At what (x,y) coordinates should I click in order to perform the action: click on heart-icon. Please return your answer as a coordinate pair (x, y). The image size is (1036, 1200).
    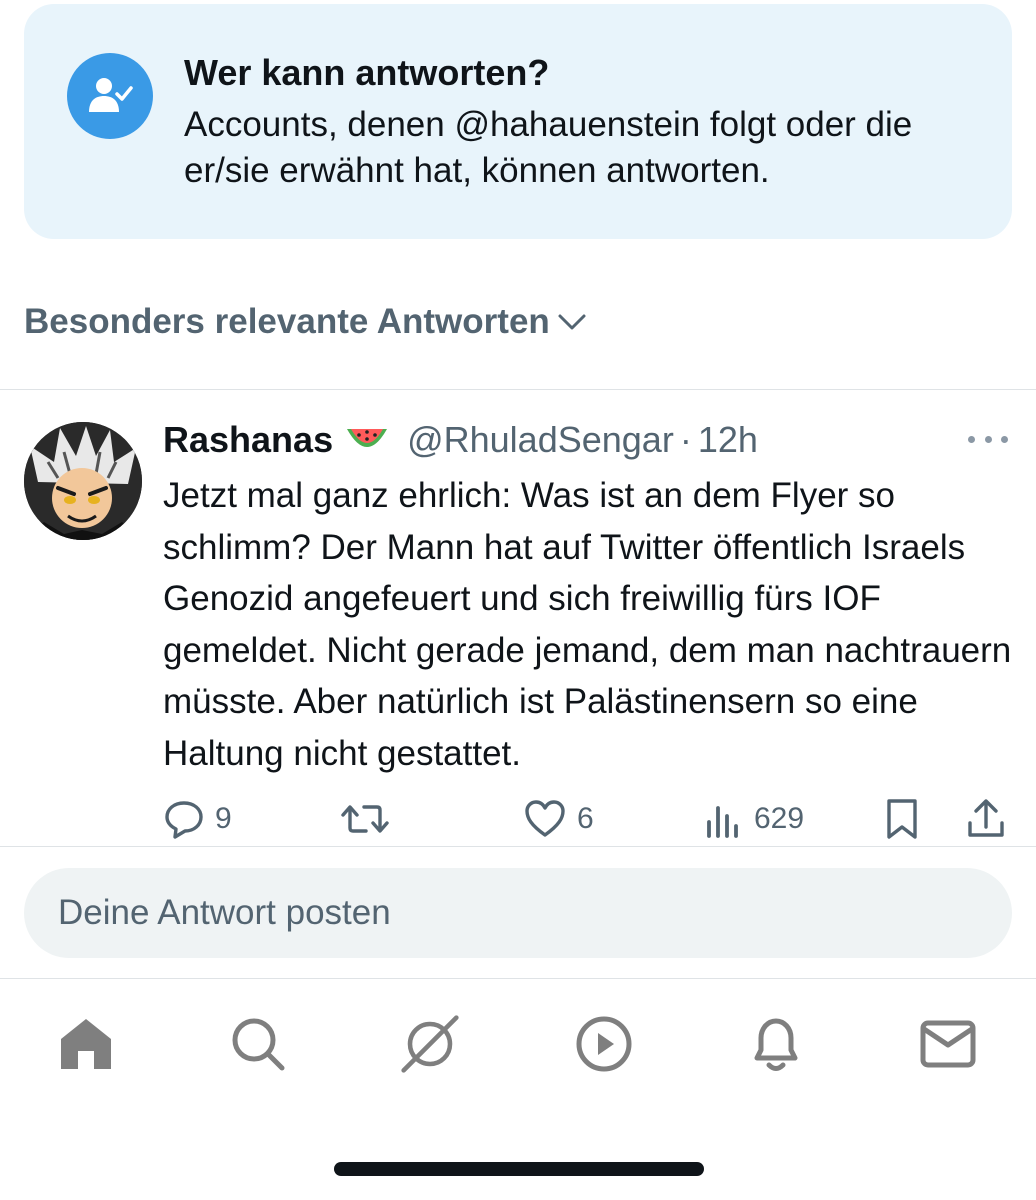
    Looking at the image, I should click on (545, 818).